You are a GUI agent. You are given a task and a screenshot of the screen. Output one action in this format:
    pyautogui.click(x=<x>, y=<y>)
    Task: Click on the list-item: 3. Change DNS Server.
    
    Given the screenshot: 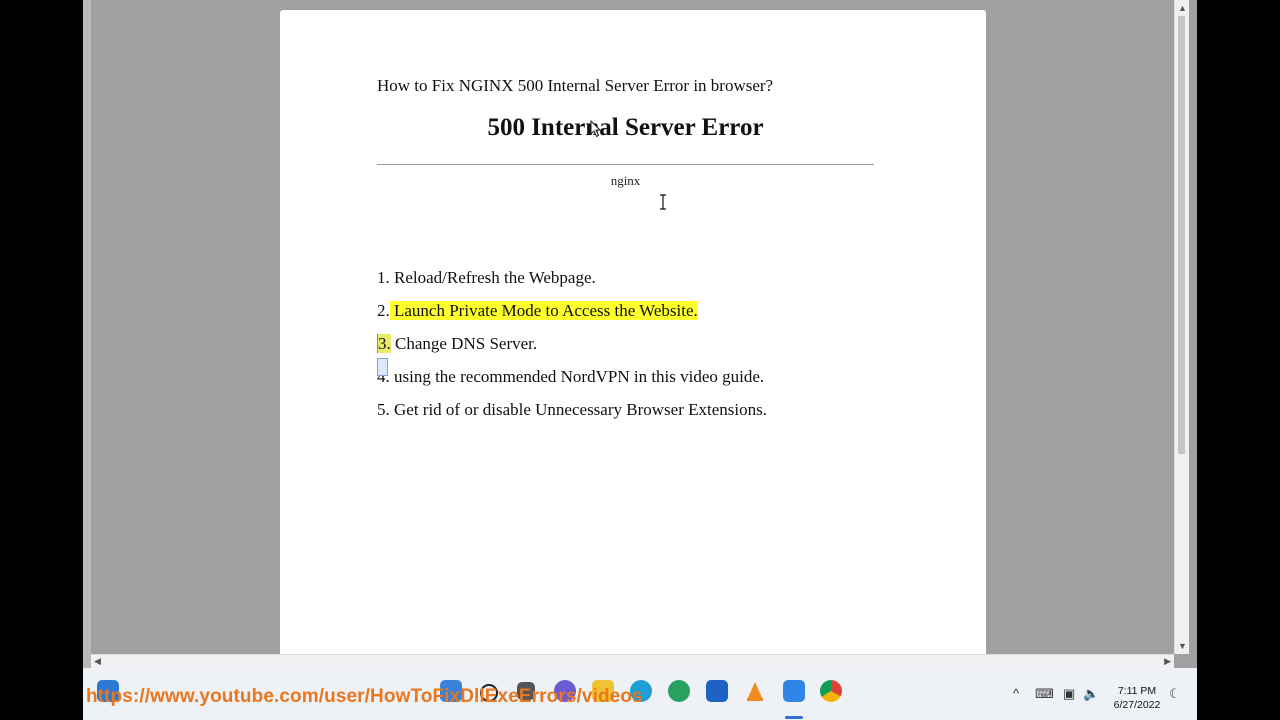 What is the action you would take?
    pyautogui.click(x=572, y=350)
    